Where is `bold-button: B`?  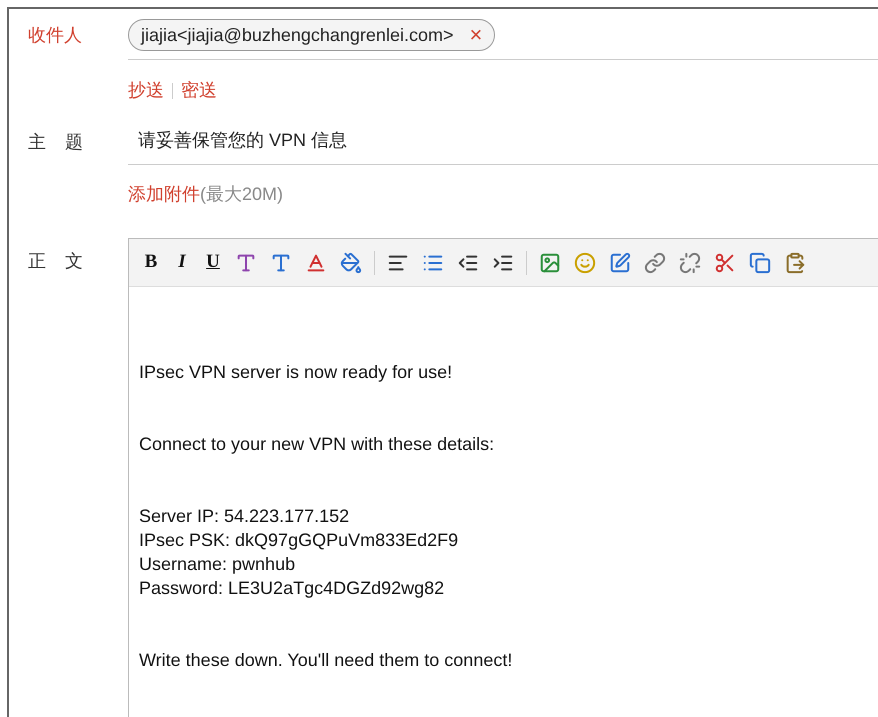 bold-button: B is located at coordinates (151, 262).